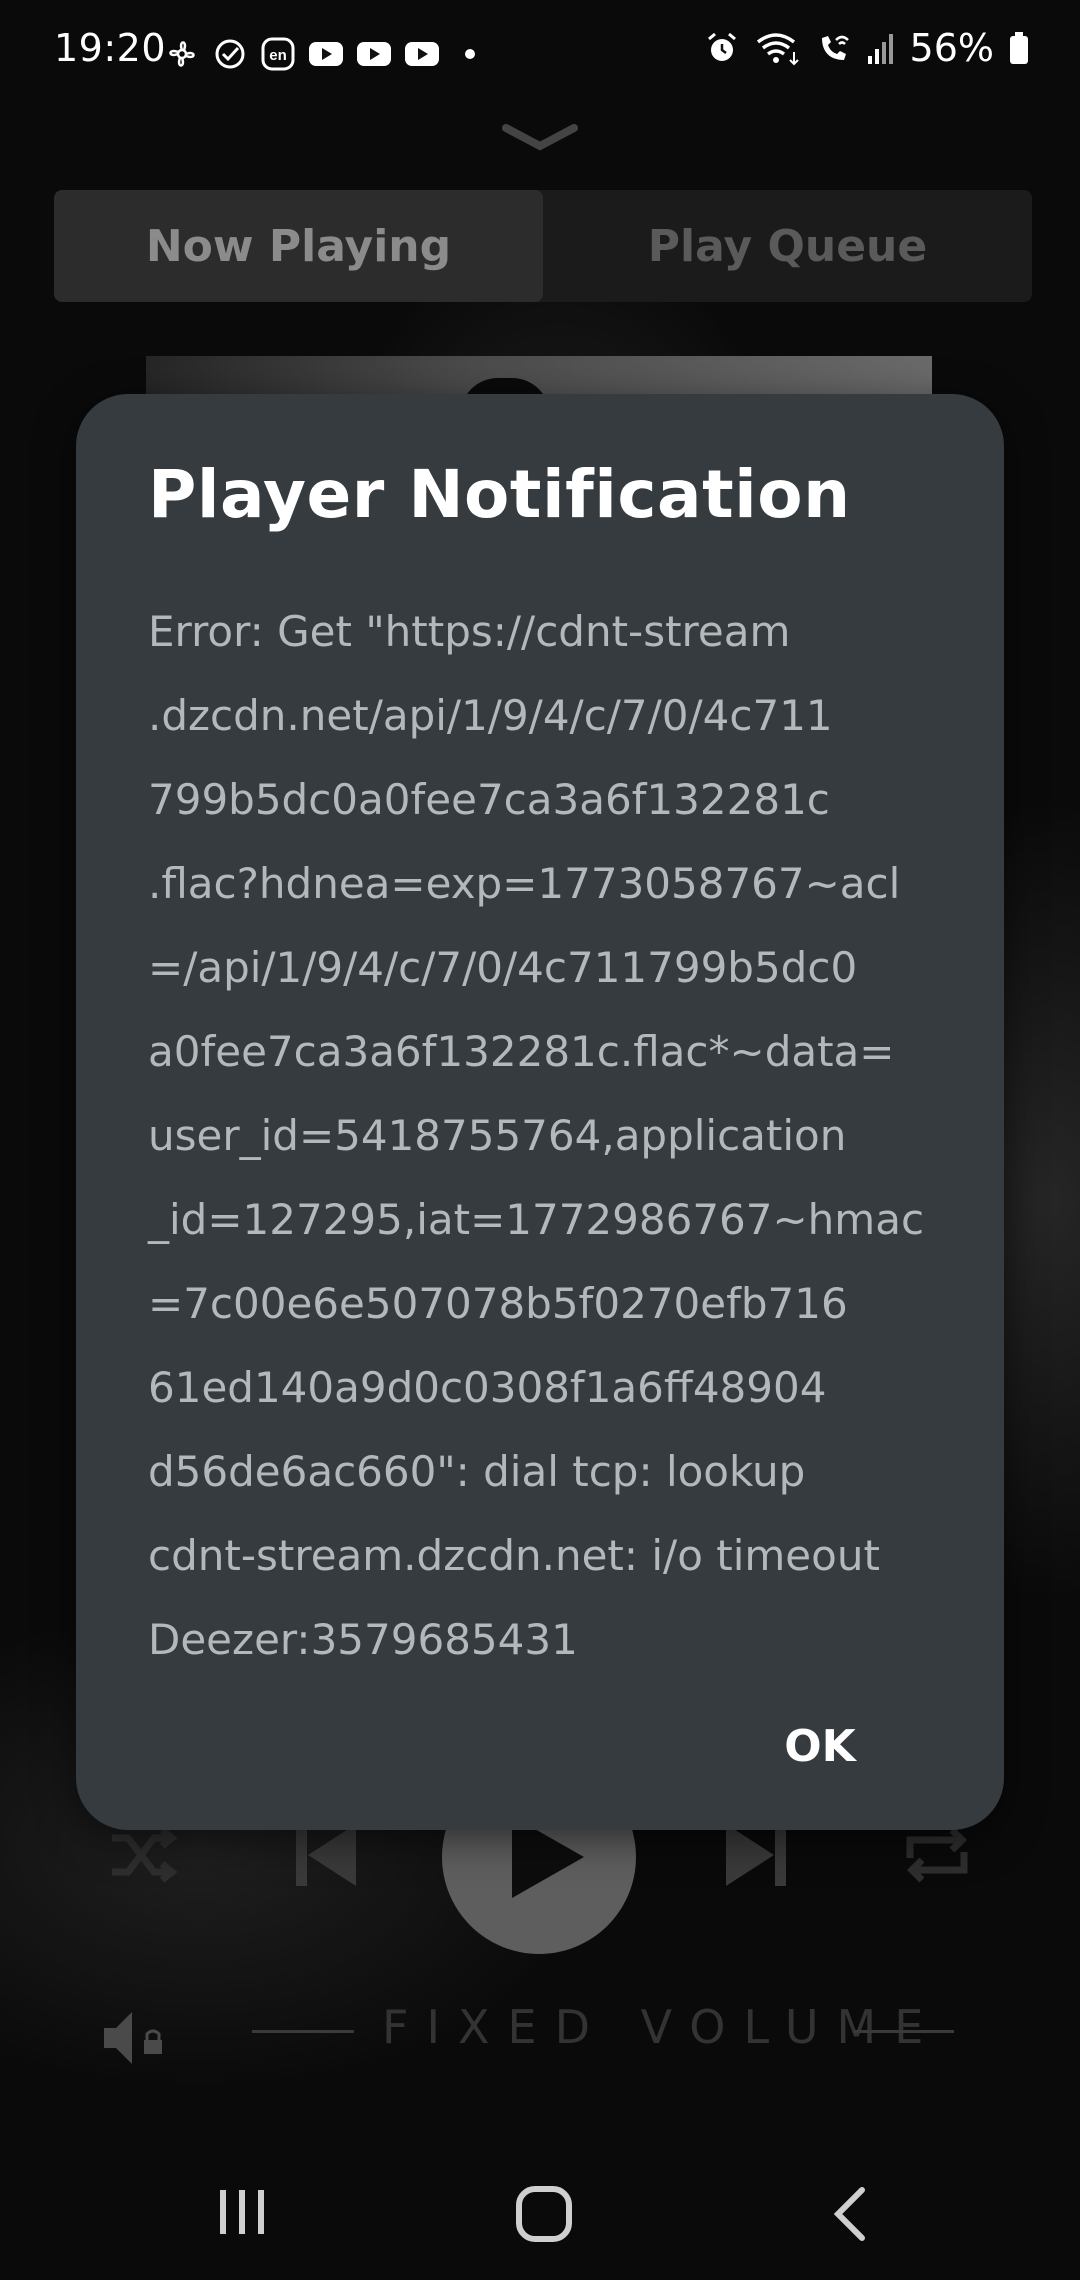 The height and width of the screenshot is (2280, 1080). I want to click on volume-row: FIXED VOLUME, so click(540, 2030).